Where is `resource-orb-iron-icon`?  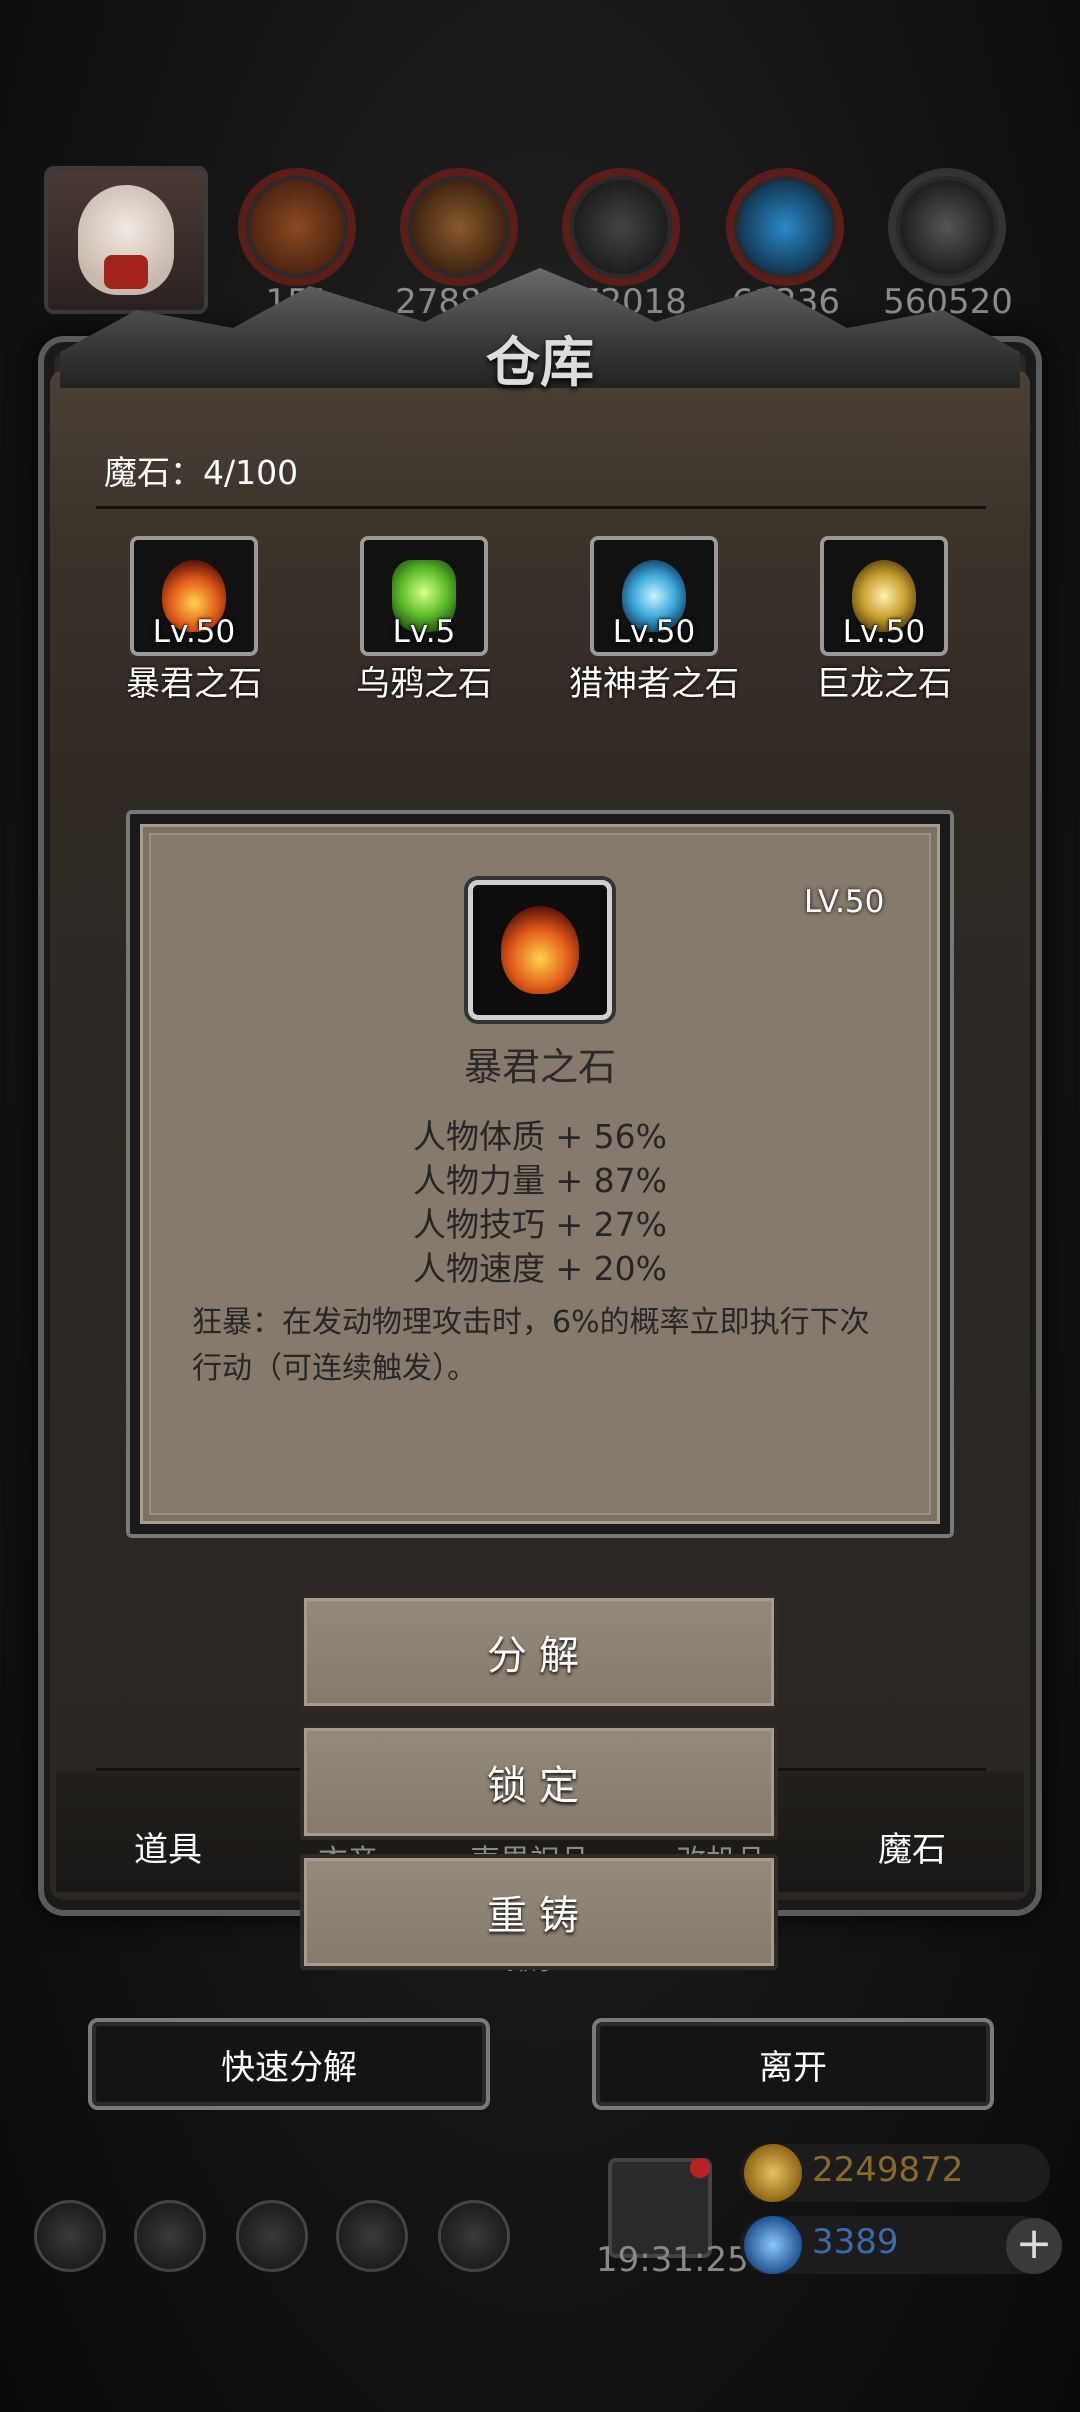
resource-orb-iron-icon is located at coordinates (621, 227).